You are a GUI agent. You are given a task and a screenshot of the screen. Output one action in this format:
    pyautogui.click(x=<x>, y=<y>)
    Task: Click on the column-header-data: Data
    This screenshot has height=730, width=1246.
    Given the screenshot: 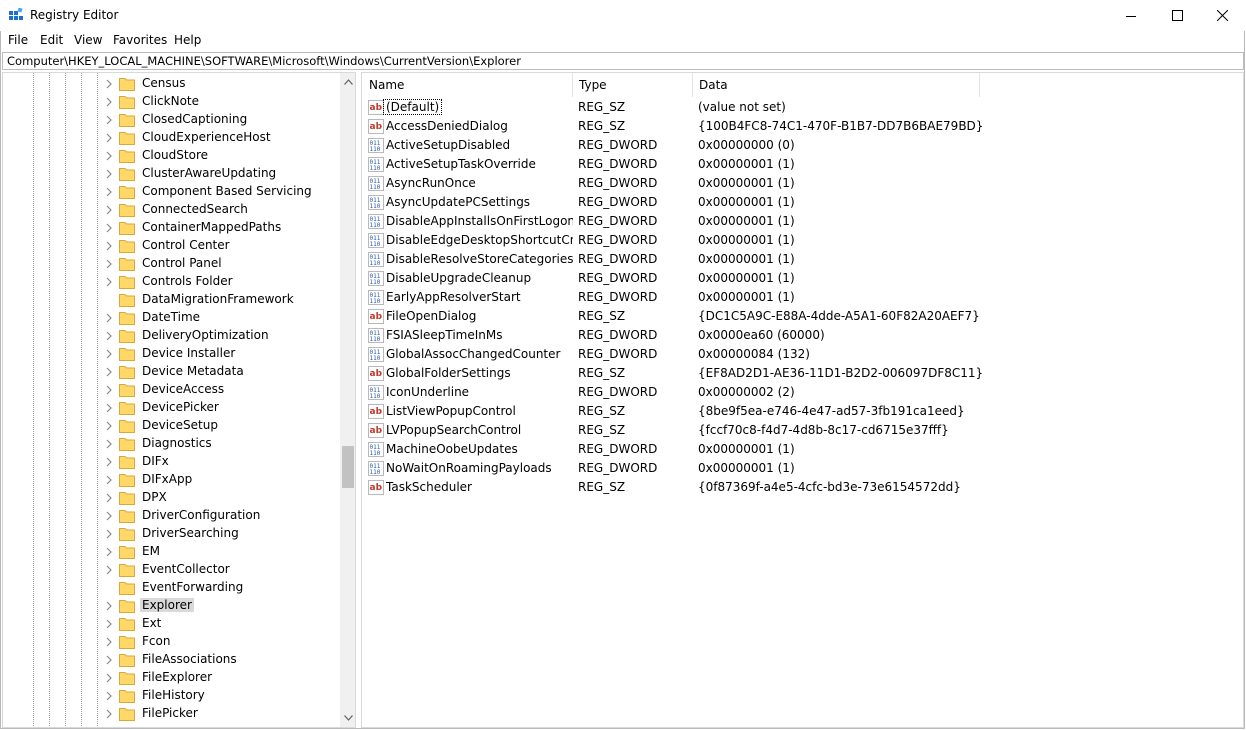 What is the action you would take?
    pyautogui.click(x=835, y=85)
    